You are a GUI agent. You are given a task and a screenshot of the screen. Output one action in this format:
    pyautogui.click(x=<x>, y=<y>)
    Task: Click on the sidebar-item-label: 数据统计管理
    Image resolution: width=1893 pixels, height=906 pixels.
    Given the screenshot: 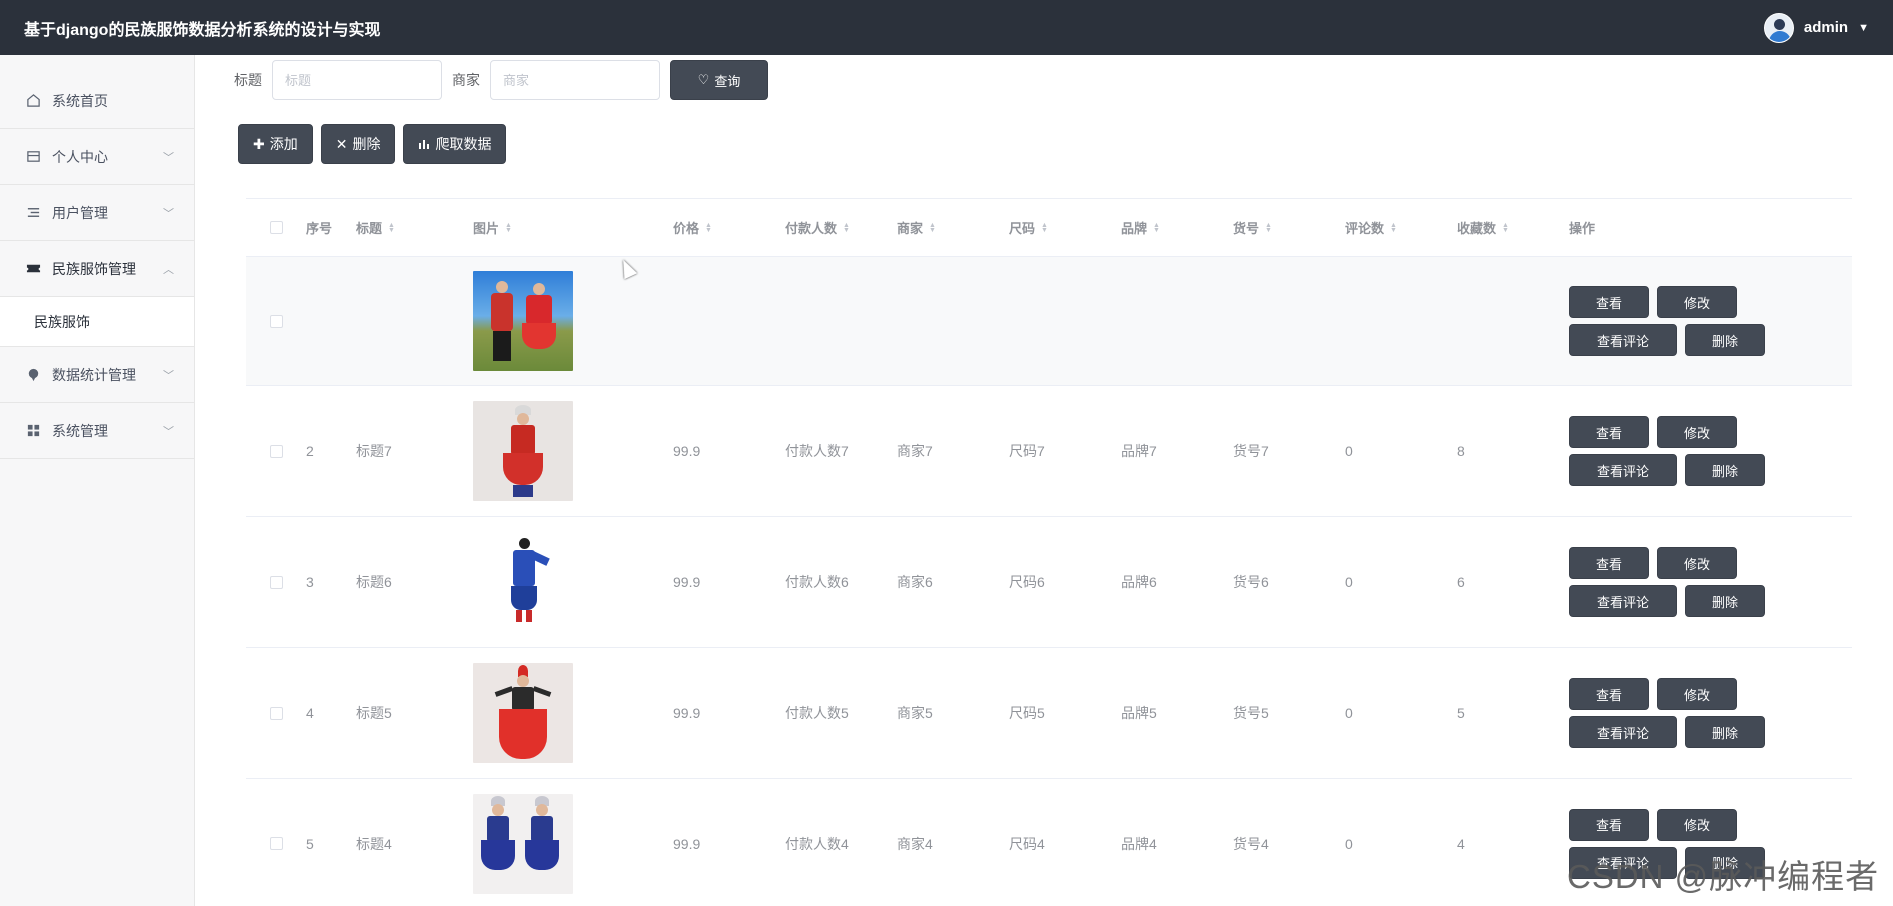 What is the action you would take?
    pyautogui.click(x=94, y=374)
    